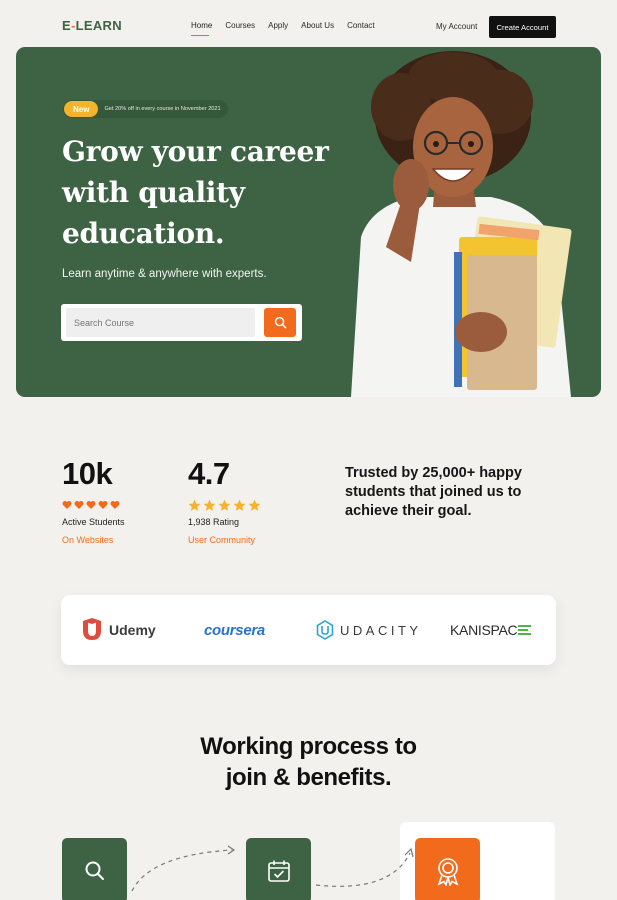 The height and width of the screenshot is (900, 617). Describe the element at coordinates (143, 233) in the screenshot. I see `headline-line-3: education.` at that location.